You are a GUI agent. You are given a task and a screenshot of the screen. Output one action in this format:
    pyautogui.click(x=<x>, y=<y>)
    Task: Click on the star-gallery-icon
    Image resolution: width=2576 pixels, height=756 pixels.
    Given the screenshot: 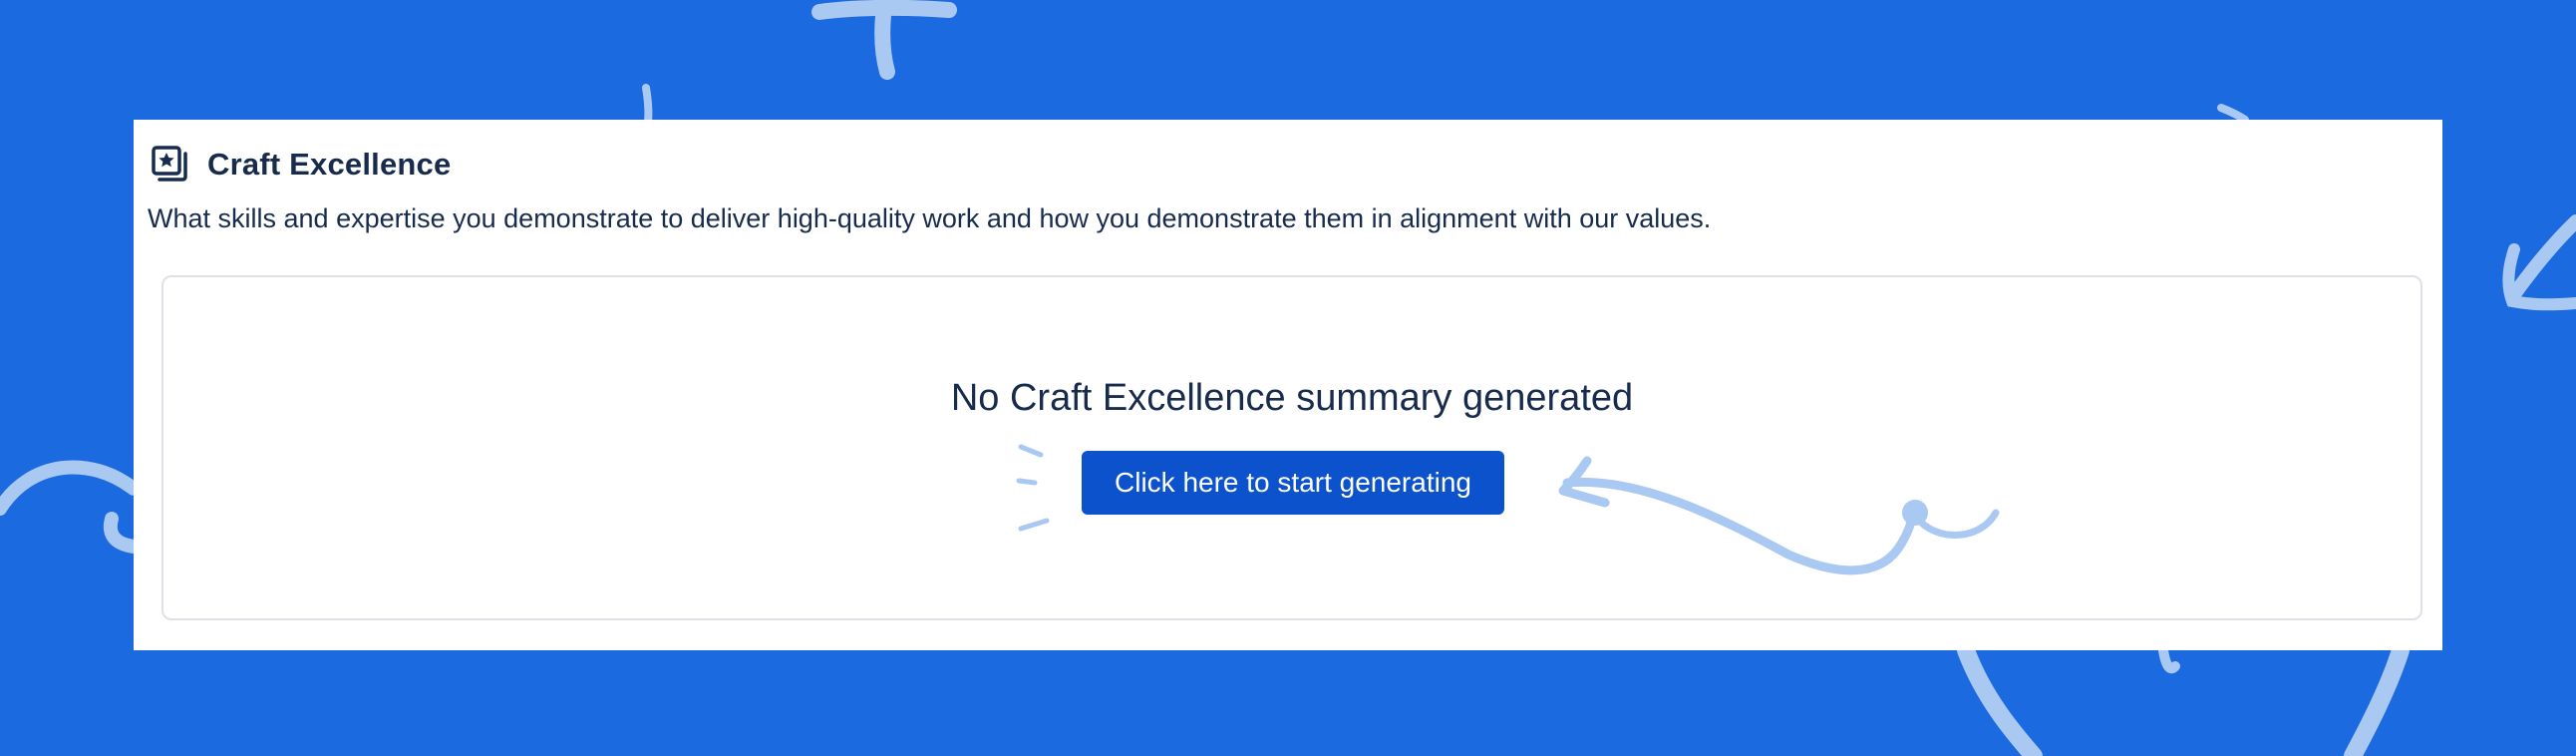 What is the action you would take?
    pyautogui.click(x=170, y=165)
    